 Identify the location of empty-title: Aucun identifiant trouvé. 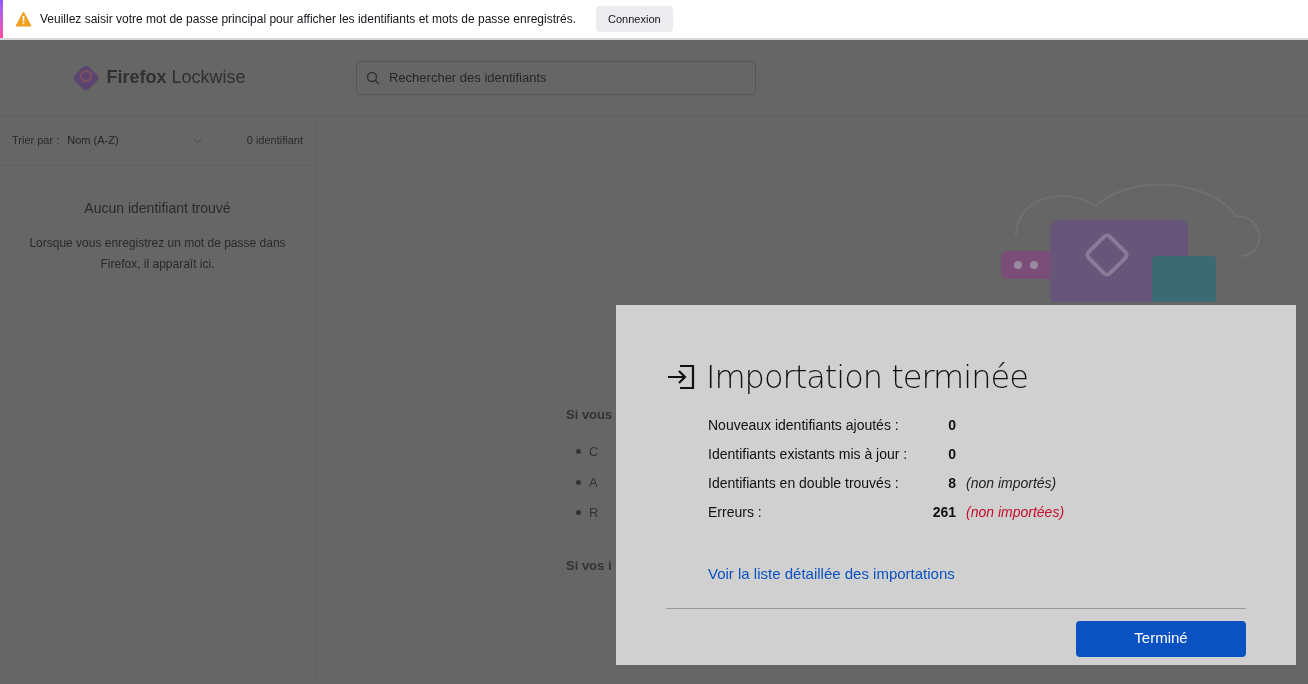
(157, 208).